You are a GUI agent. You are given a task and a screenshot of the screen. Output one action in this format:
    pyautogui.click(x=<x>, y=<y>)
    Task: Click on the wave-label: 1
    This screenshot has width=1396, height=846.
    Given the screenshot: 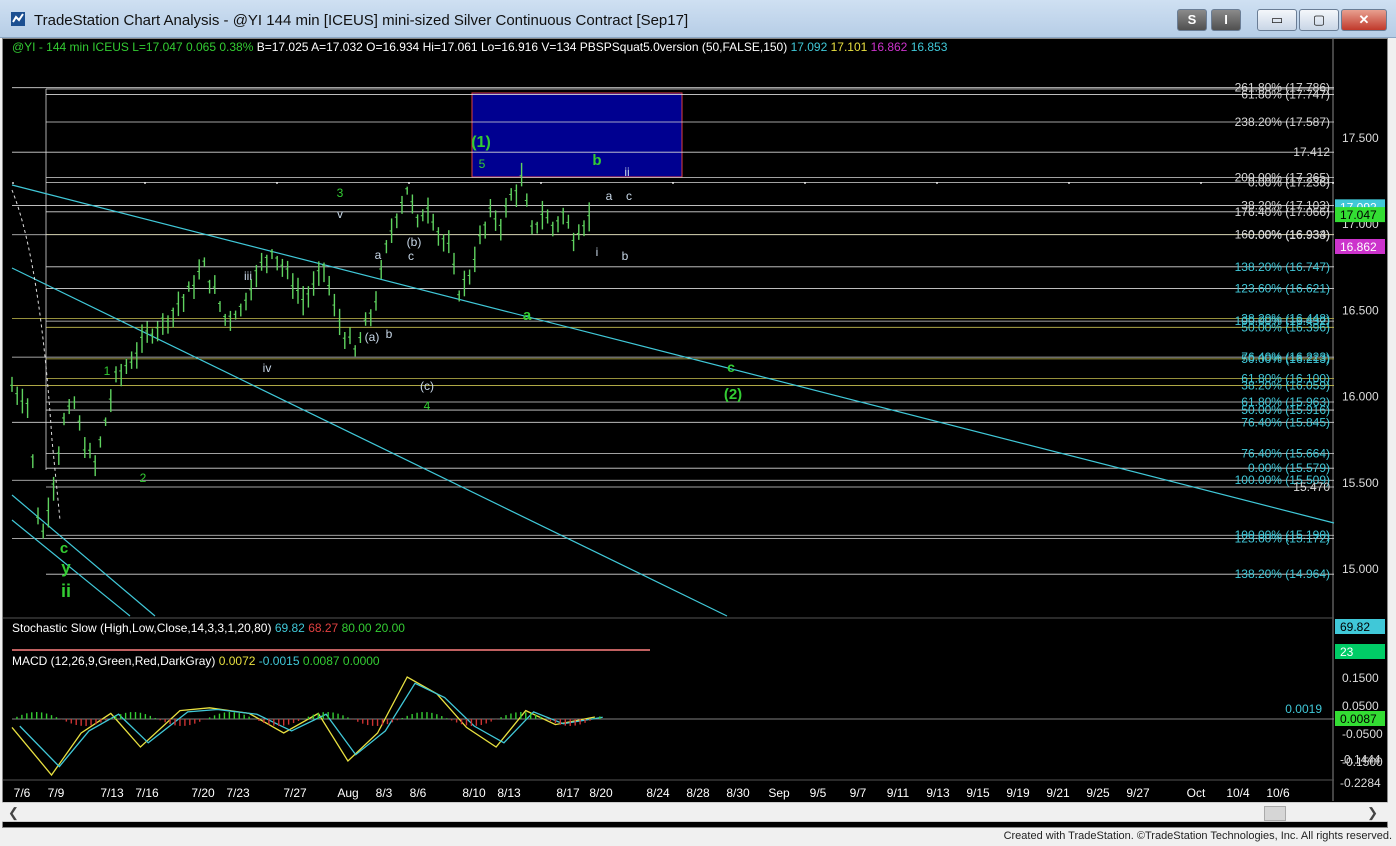 What is the action you would take?
    pyautogui.click(x=107, y=371)
    